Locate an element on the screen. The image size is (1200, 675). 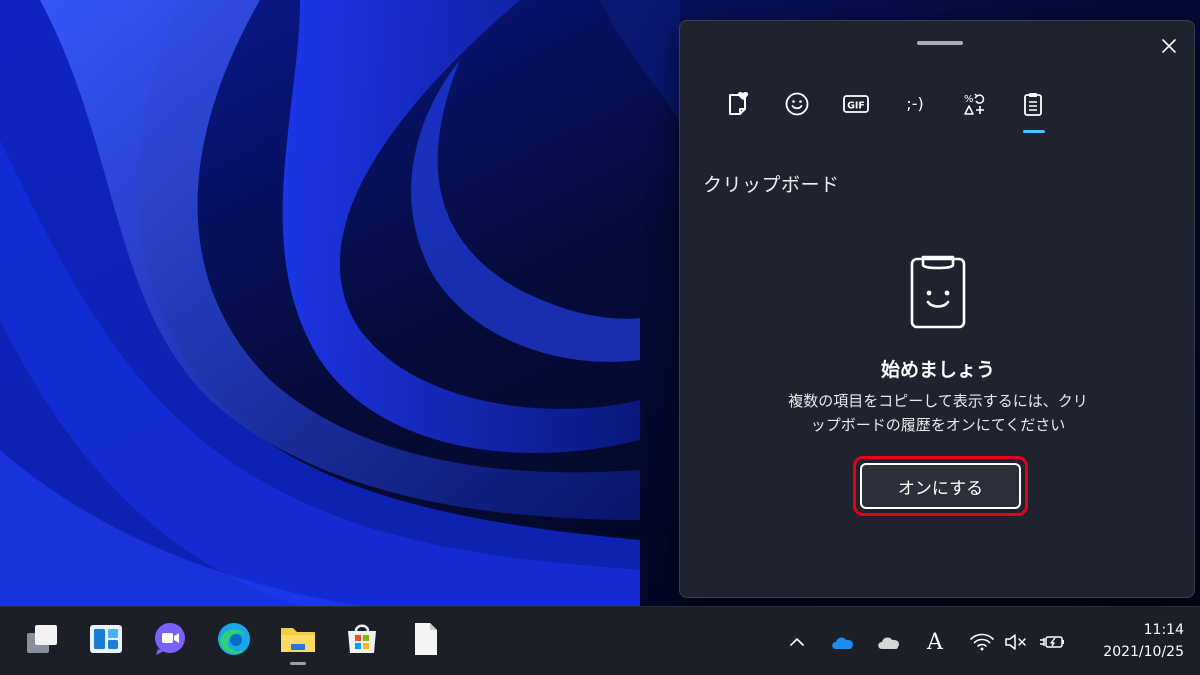
tab-kaomoji: ;-) is located at coordinates (914, 106).